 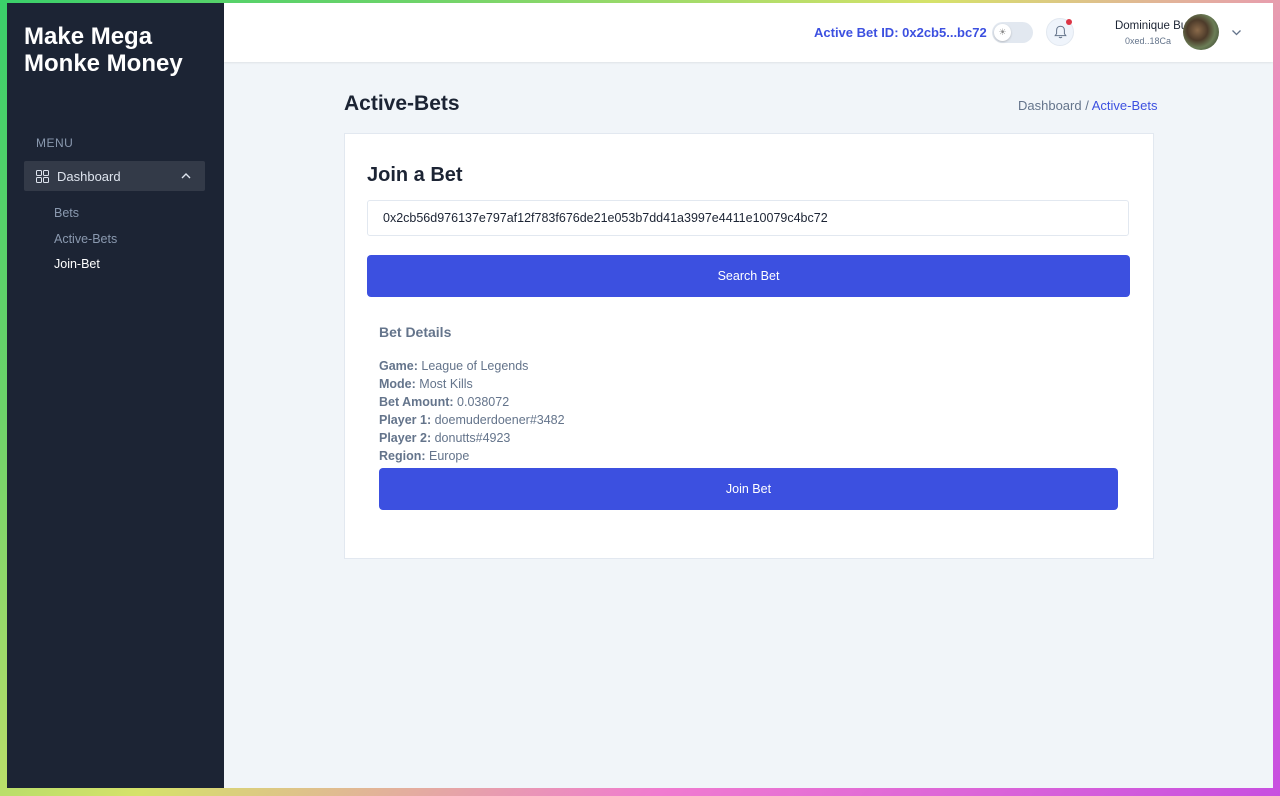 I want to click on detail-value: Most Kills, so click(x=446, y=384).